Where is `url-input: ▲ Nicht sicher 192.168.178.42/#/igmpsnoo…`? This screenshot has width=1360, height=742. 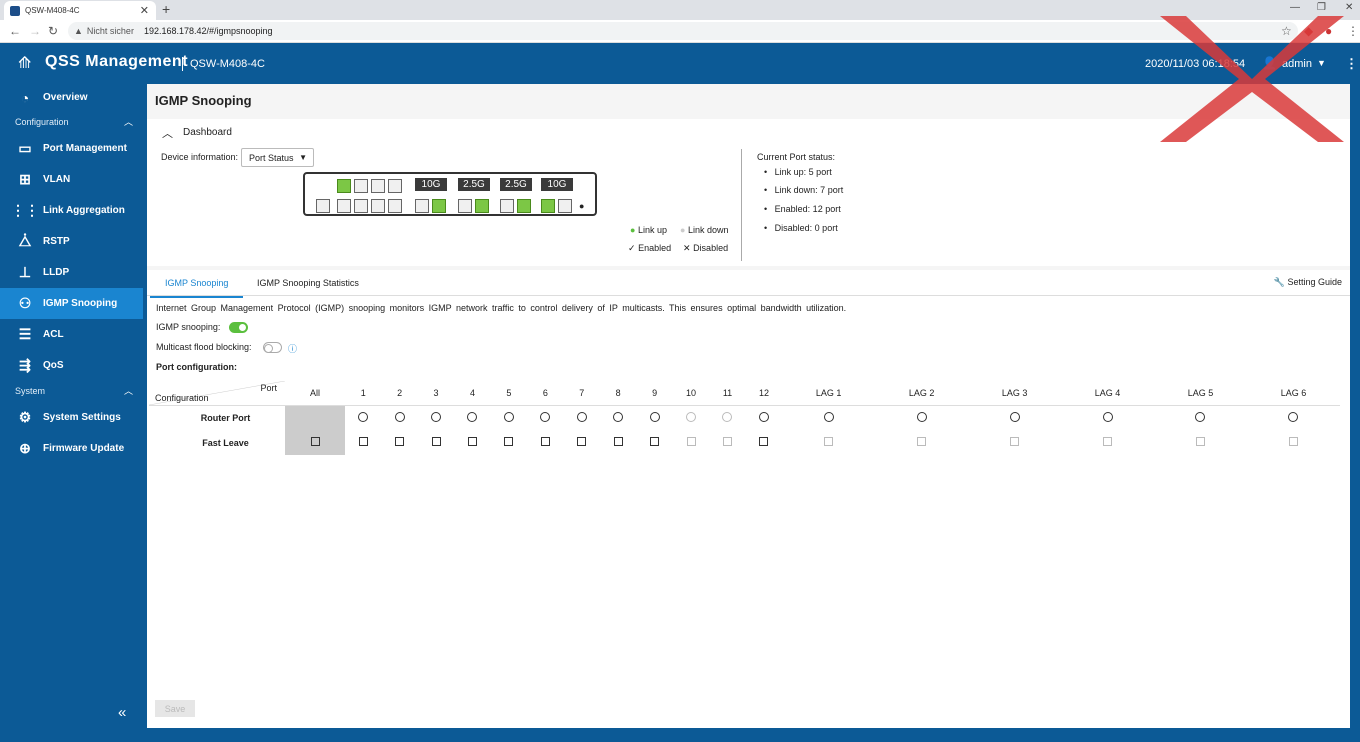 url-input: ▲ Nicht sicher 192.168.178.42/#/igmpsnoo… is located at coordinates (683, 31).